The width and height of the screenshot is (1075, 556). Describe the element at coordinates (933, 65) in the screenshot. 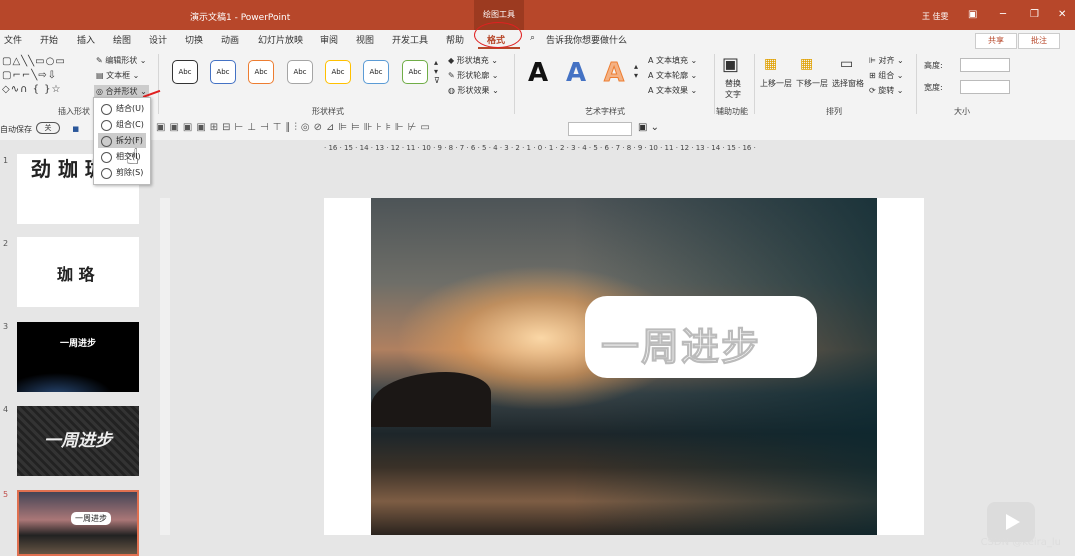

I see `height-label: 高度:` at that location.